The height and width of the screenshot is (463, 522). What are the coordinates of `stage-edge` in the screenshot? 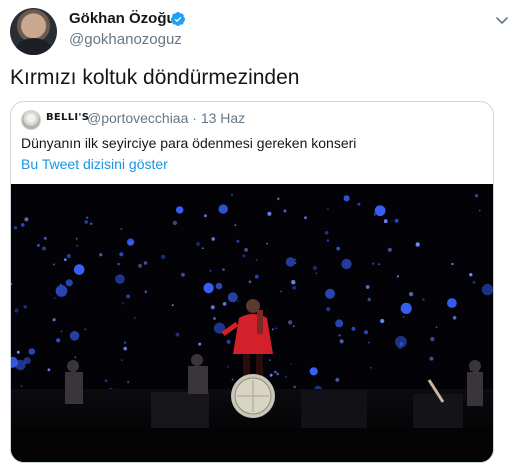 It's located at (252, 445).